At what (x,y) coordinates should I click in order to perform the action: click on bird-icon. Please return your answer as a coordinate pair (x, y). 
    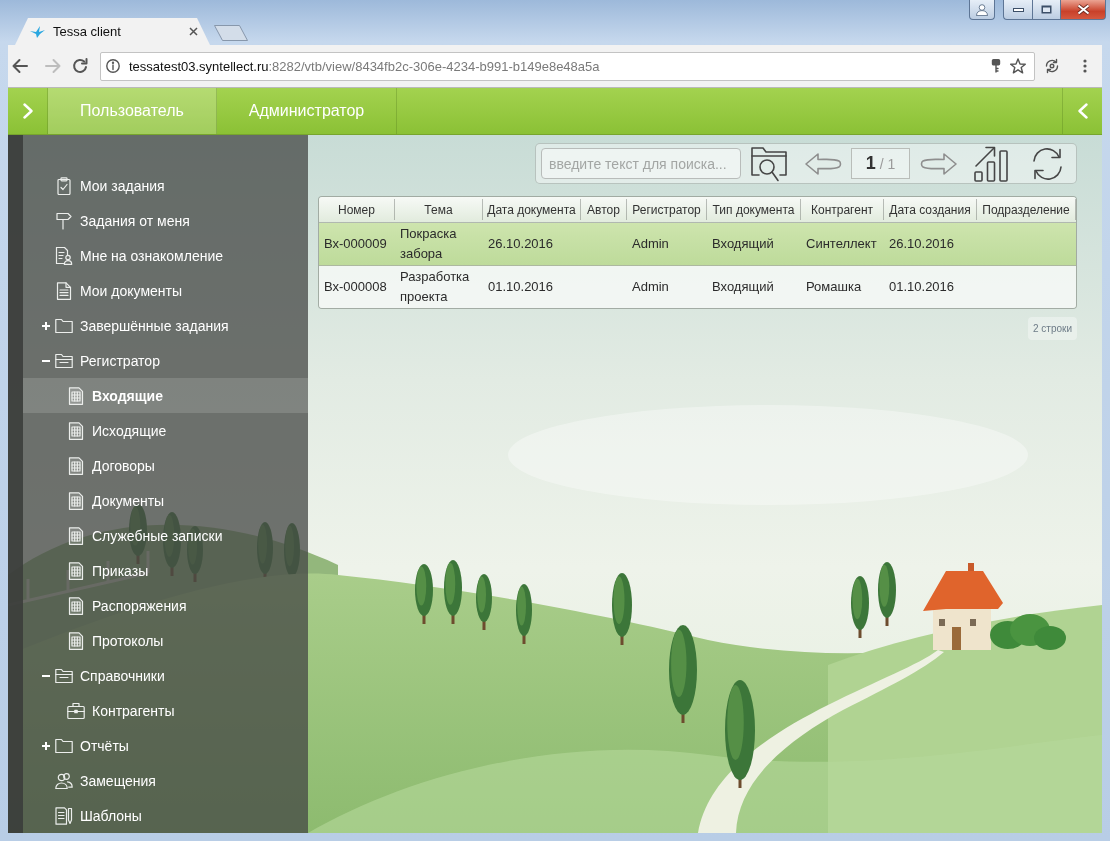
    Looking at the image, I should click on (37, 31).